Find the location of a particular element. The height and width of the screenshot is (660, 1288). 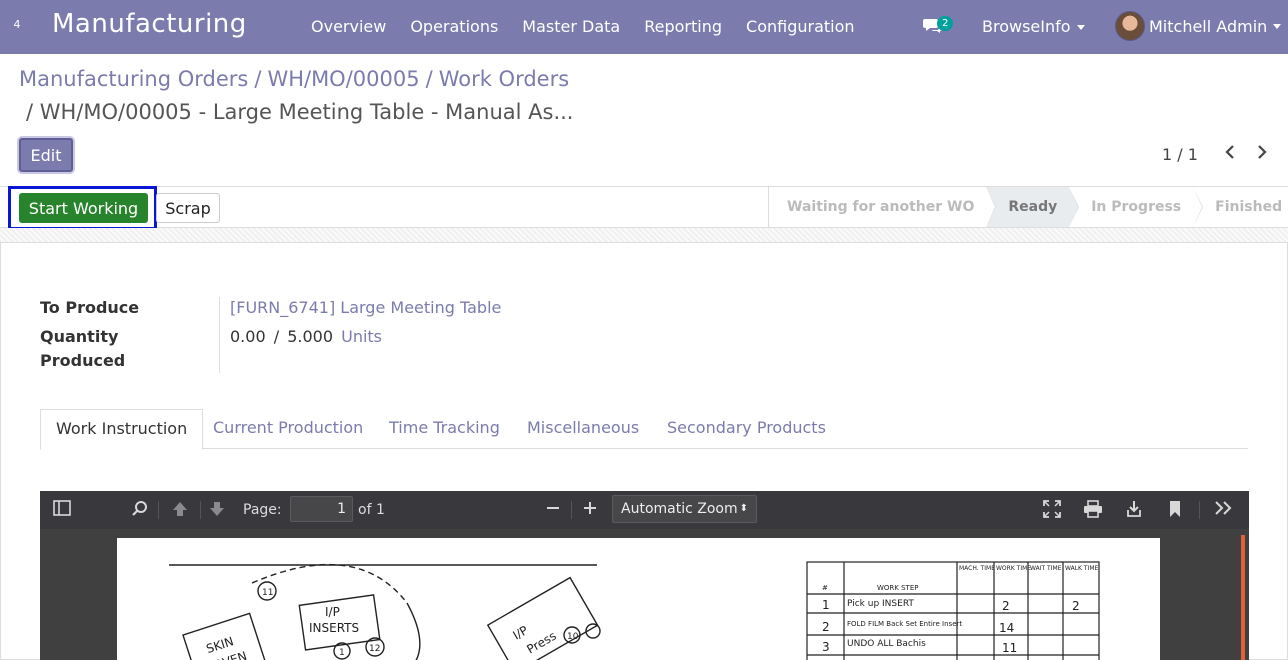

stage-waiting: Waiting for another WO is located at coordinates (883, 207).